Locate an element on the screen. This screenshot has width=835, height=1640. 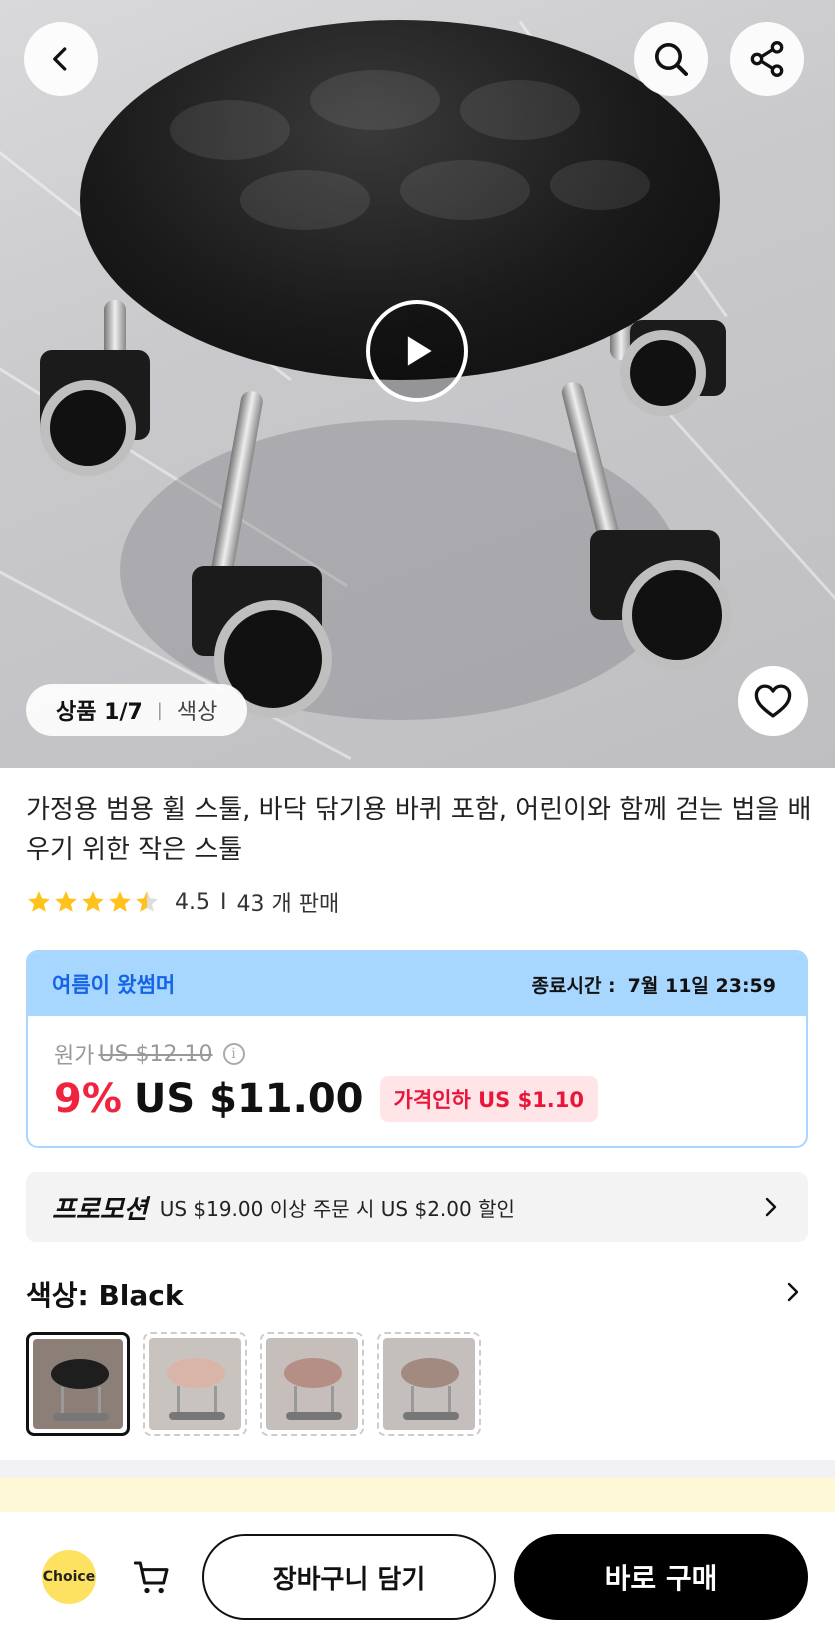
star-half-icon is located at coordinates (147, 901).